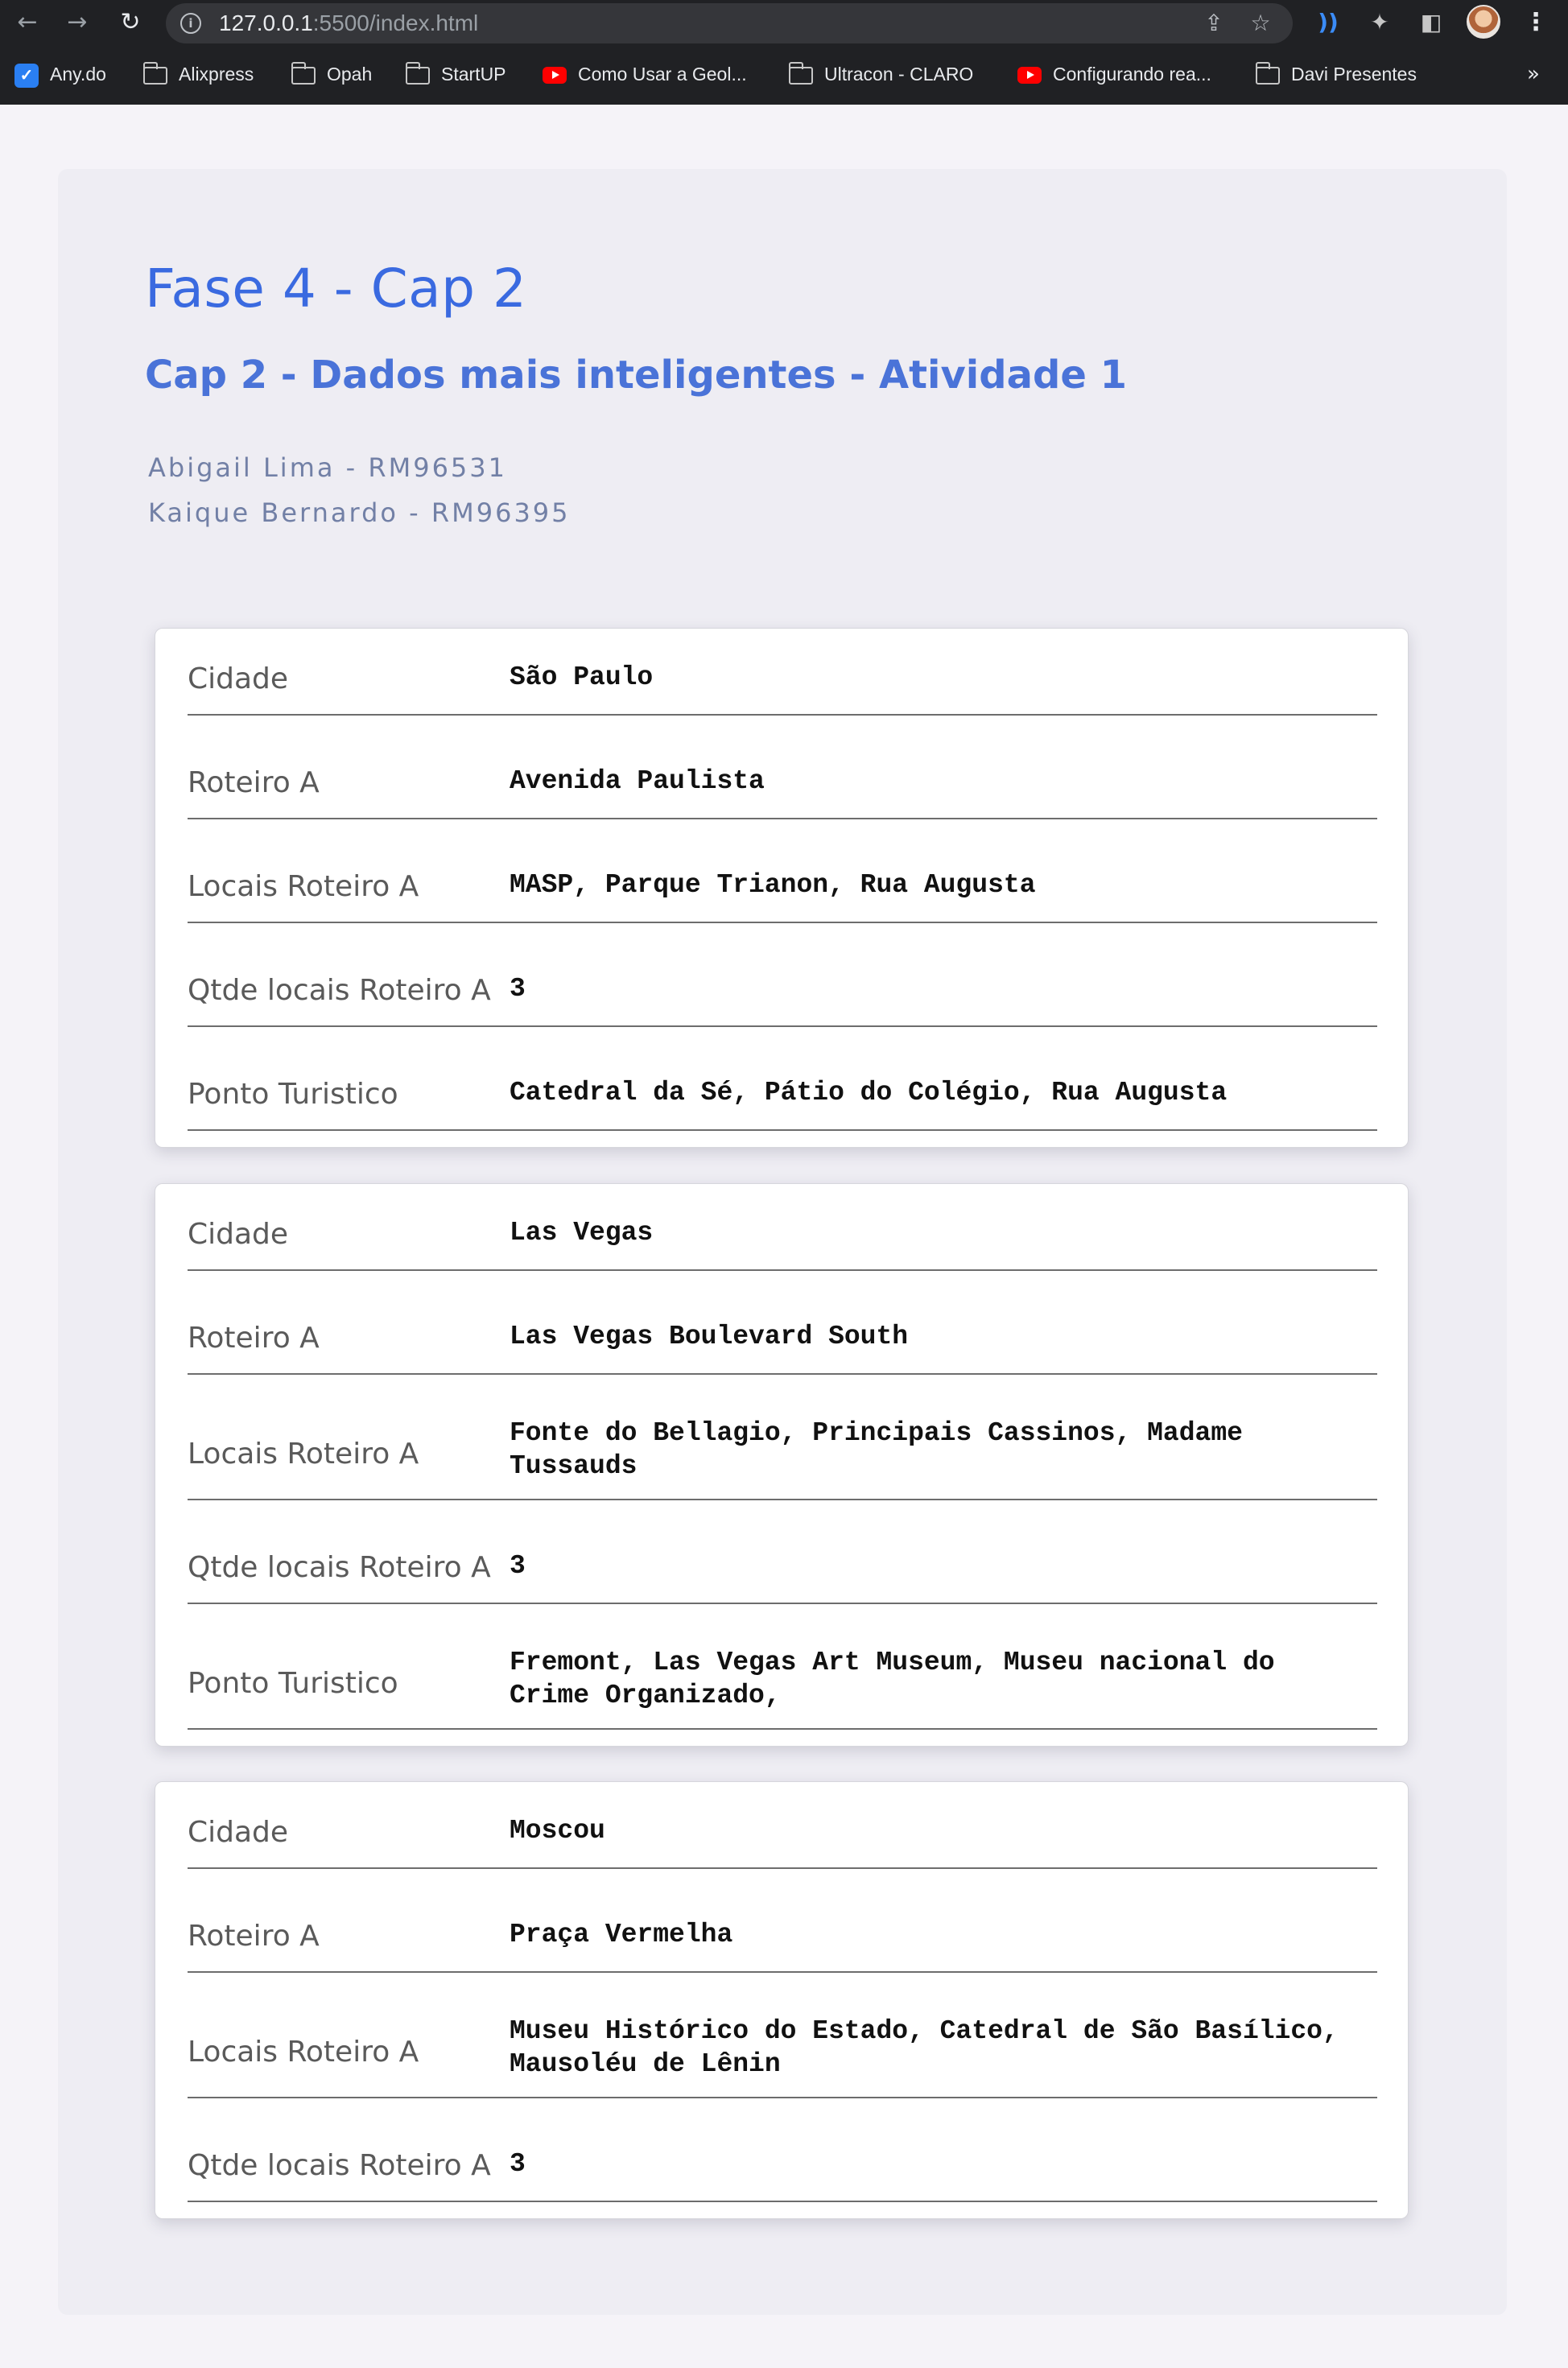 The image size is (1568, 2368). I want to click on row-value: Avenida Paulista, so click(637, 781).